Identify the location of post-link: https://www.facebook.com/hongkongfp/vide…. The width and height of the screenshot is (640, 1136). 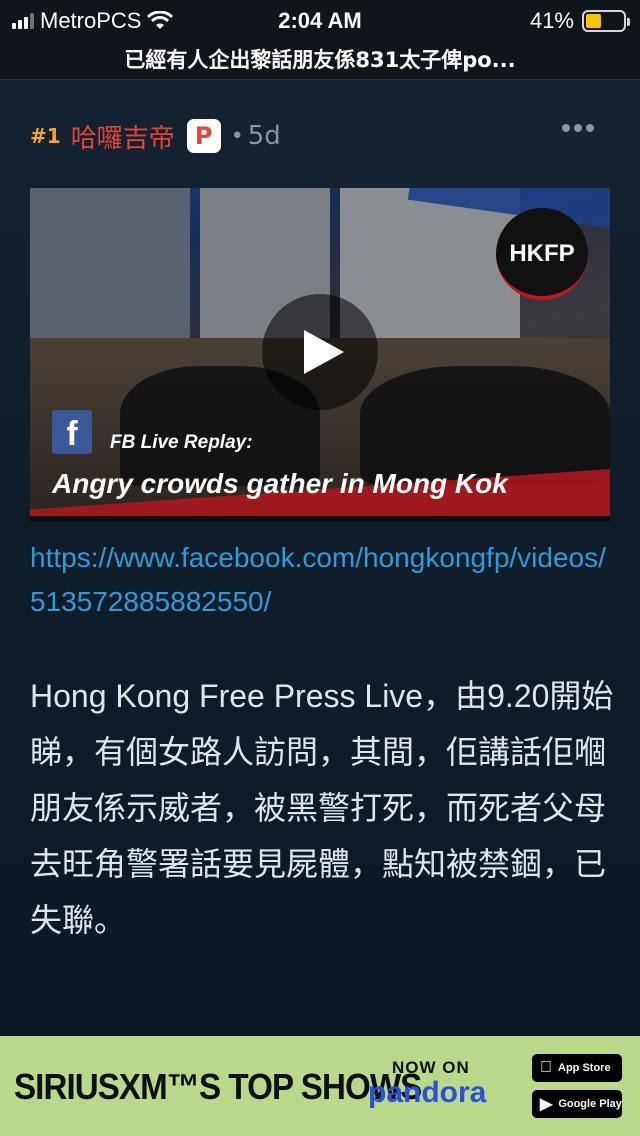
(322, 580).